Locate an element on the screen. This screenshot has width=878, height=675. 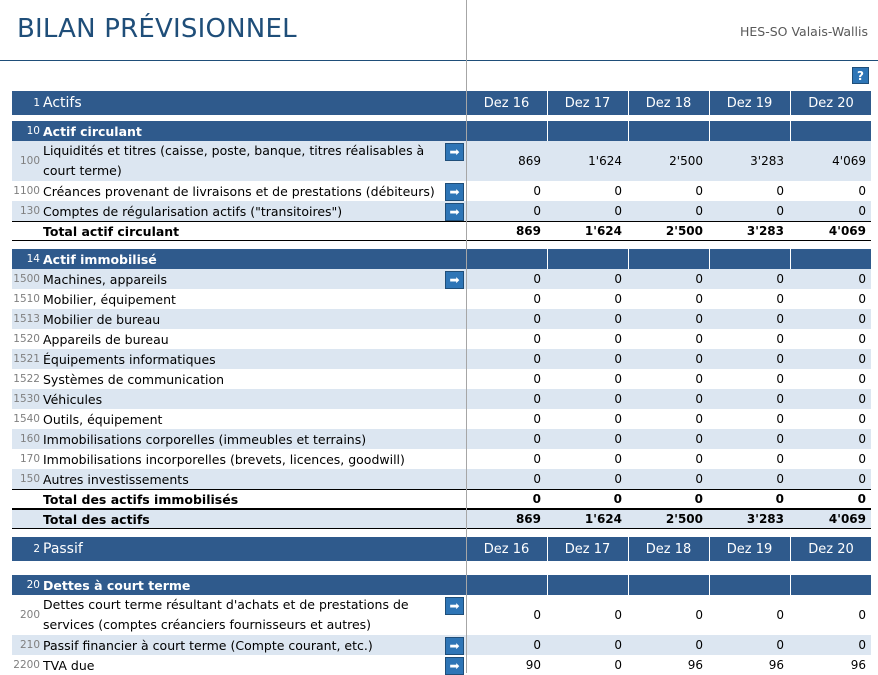
account-code: 1522 is located at coordinates (26, 379).